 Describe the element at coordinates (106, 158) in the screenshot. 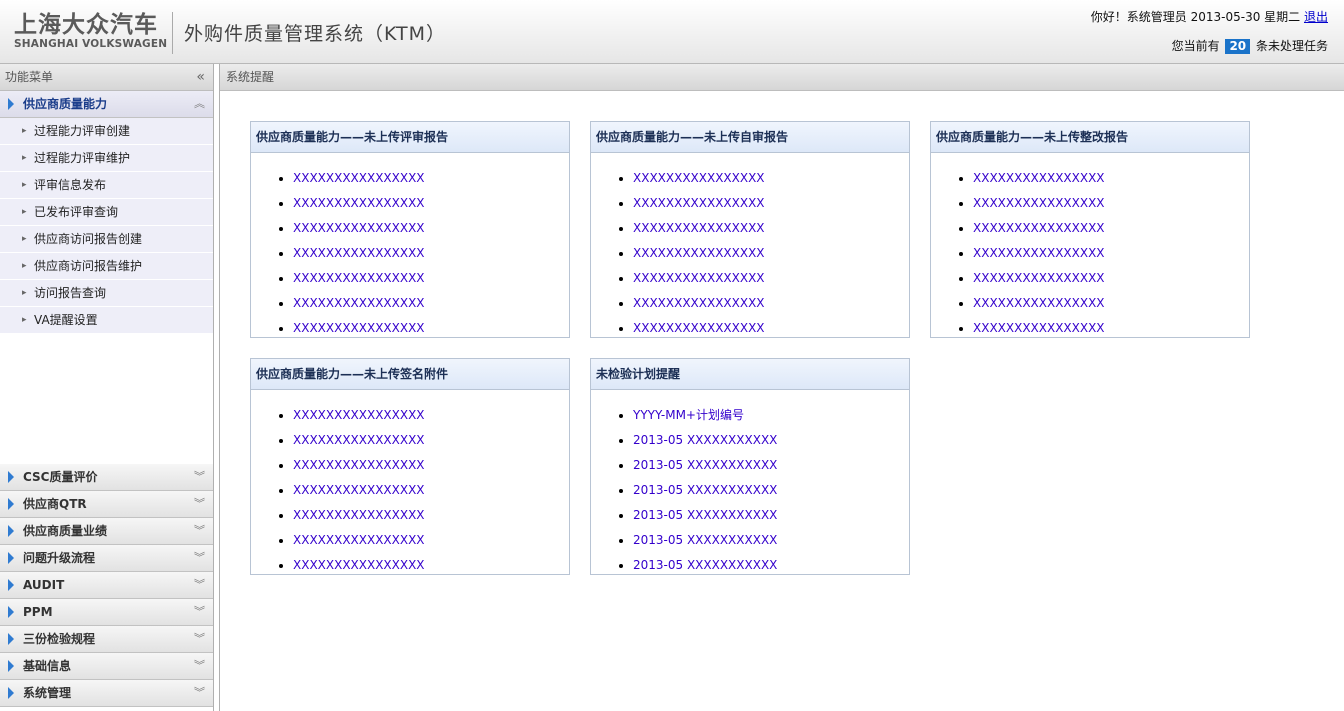

I see `sidebar-subitem: ▸ 过程能力评审维护` at that location.